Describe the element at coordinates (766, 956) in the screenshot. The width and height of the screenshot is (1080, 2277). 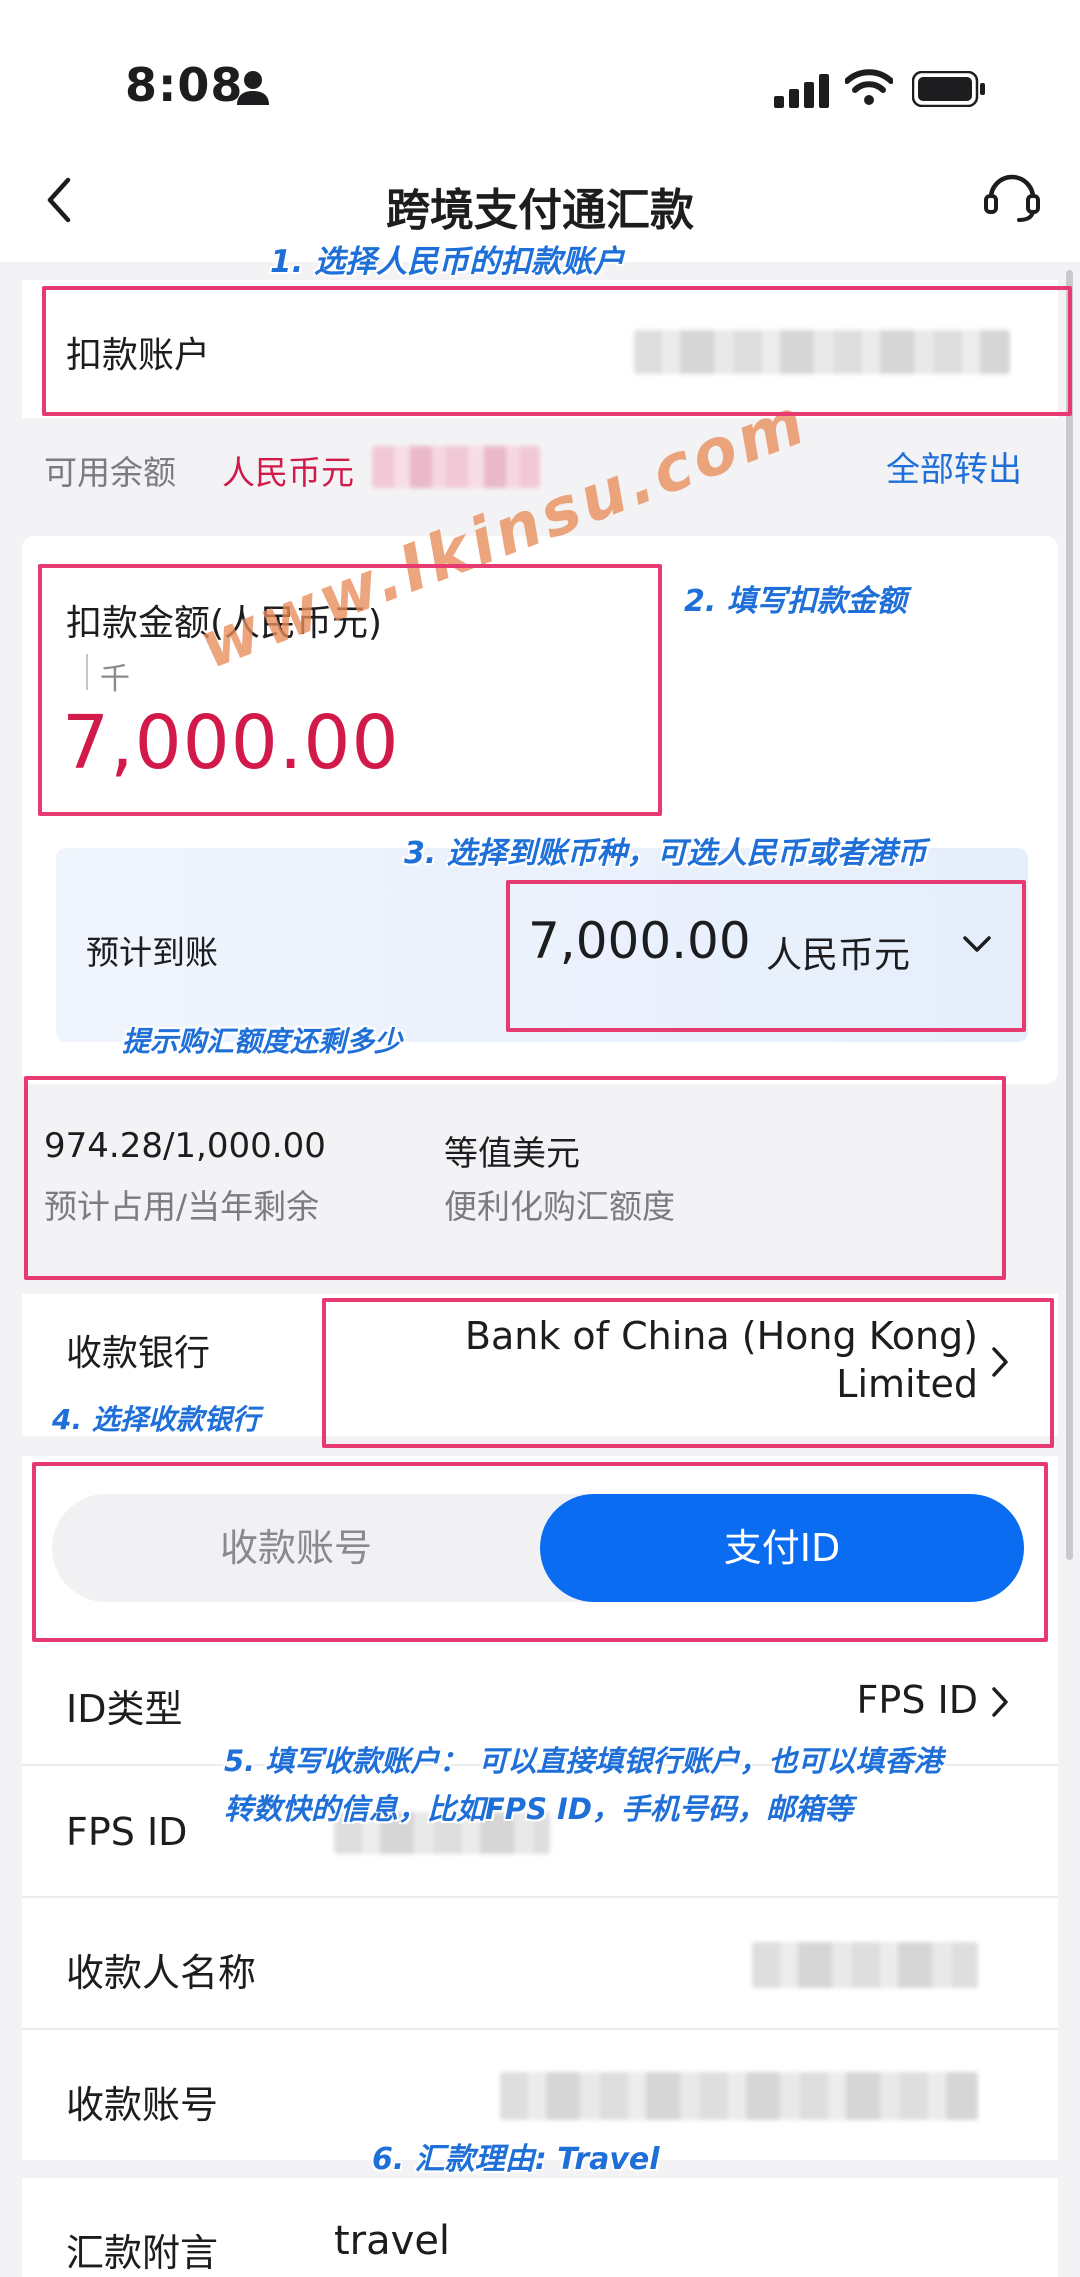
I see `annotation-box-currency` at that location.